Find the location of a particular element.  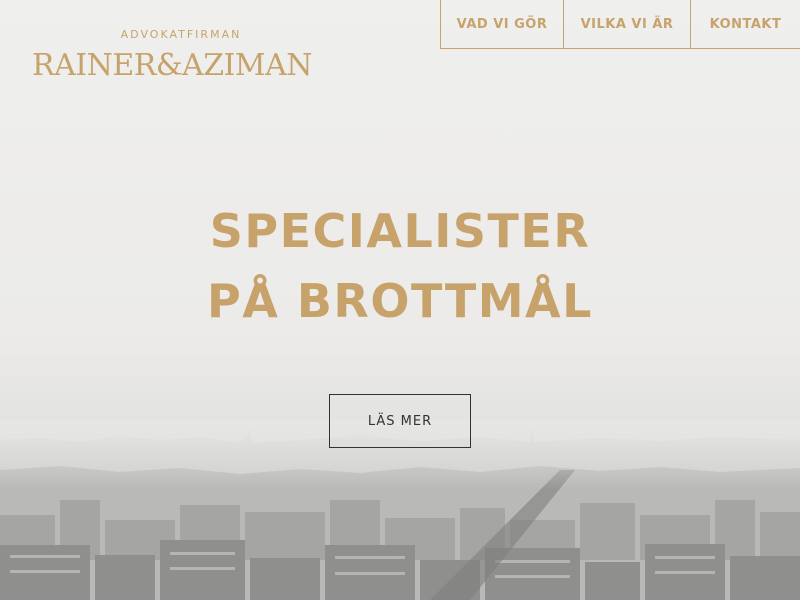

main-nav: VAD VI GÖR VILKA VI ÄR KONTAKT is located at coordinates (620, 24).